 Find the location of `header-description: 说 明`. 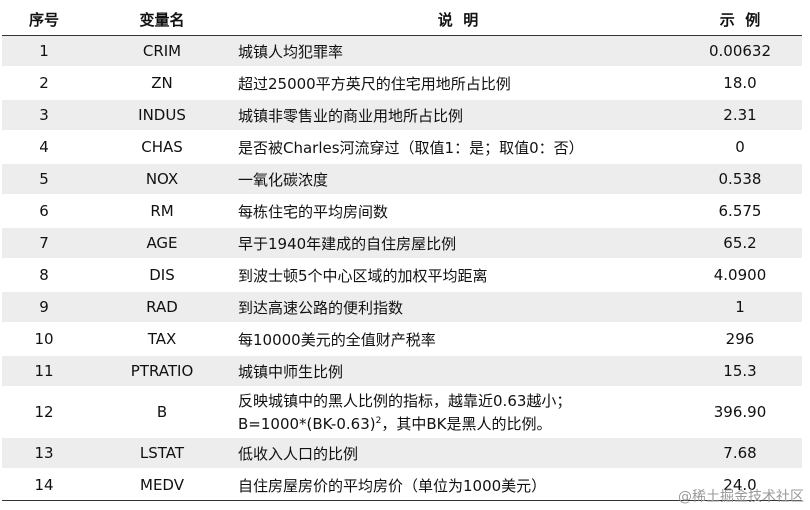

header-description: 说 明 is located at coordinates (458, 20).